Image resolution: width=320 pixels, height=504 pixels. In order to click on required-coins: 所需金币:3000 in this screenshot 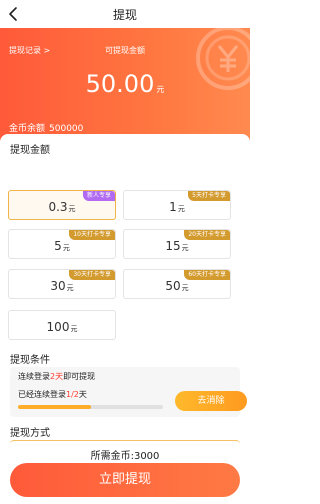, I will do `click(125, 454)`.